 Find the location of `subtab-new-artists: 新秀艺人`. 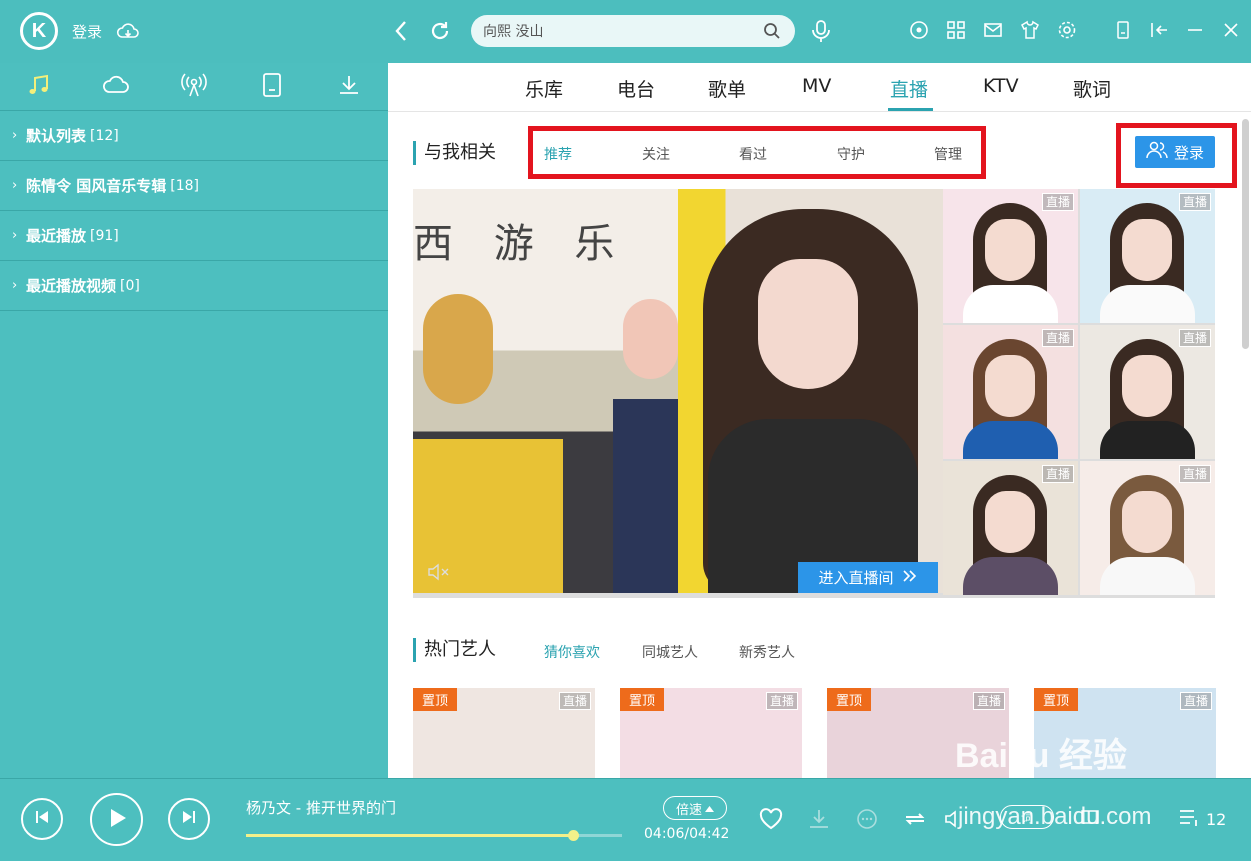

subtab-new-artists: 新秀艺人 is located at coordinates (767, 652).